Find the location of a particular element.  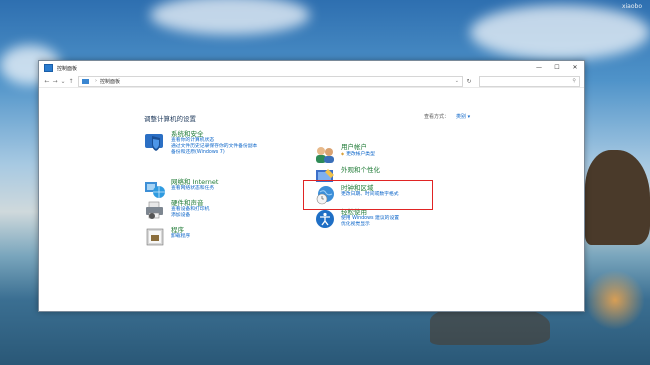

category-title: 程序 is located at coordinates (180, 230).